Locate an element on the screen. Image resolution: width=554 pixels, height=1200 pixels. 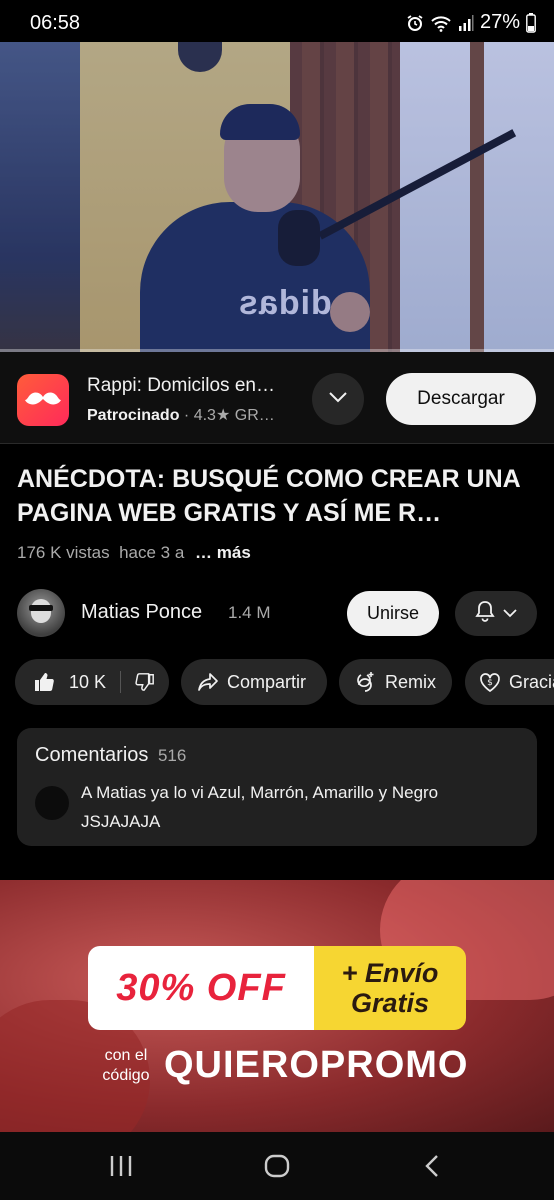
avatar-sunglasses is located at coordinates (41, 608).